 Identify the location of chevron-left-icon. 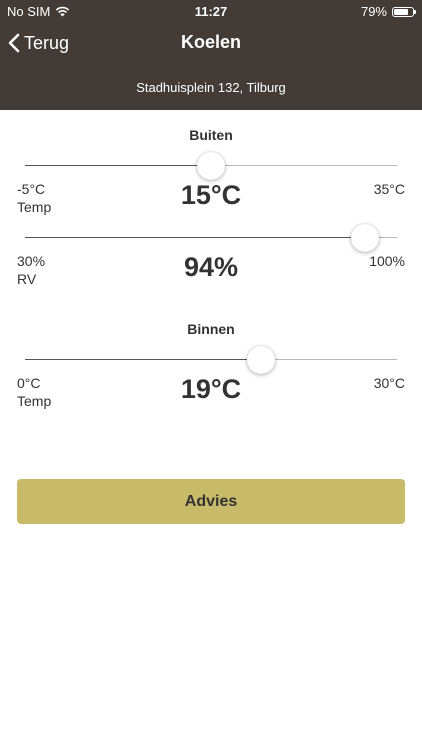
(14, 43).